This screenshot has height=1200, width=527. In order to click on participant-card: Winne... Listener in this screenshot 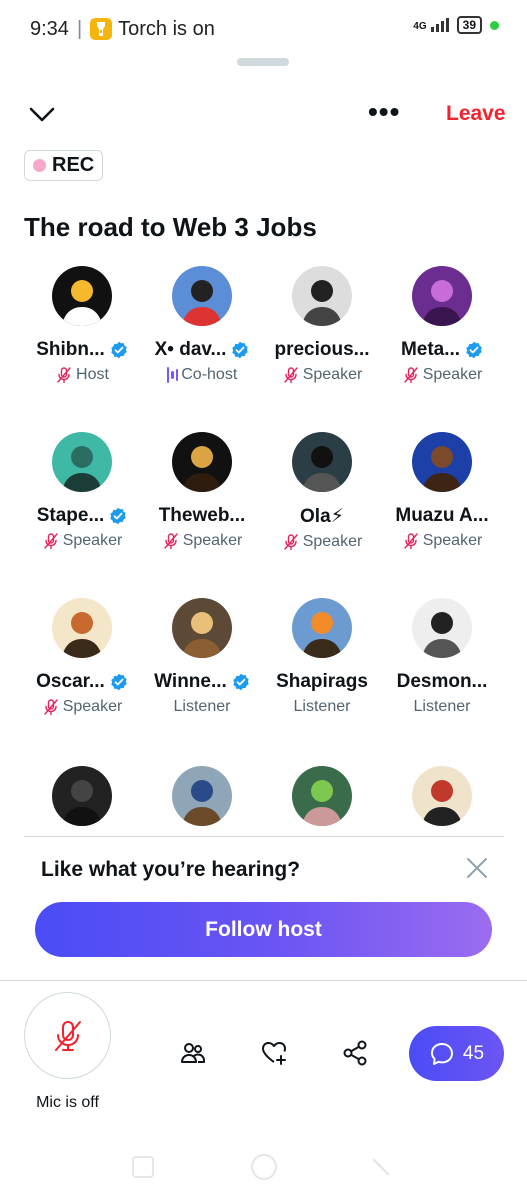, I will do `click(202, 657)`.